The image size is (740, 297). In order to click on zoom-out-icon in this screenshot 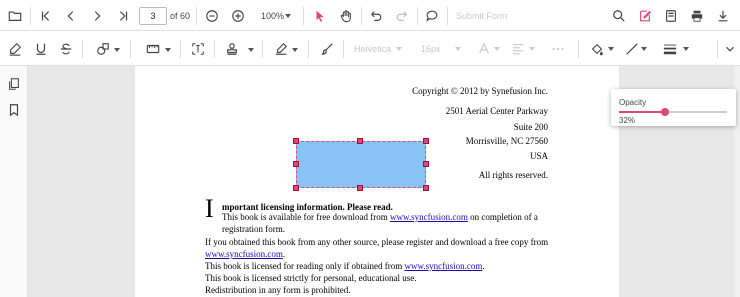, I will do `click(212, 16)`.